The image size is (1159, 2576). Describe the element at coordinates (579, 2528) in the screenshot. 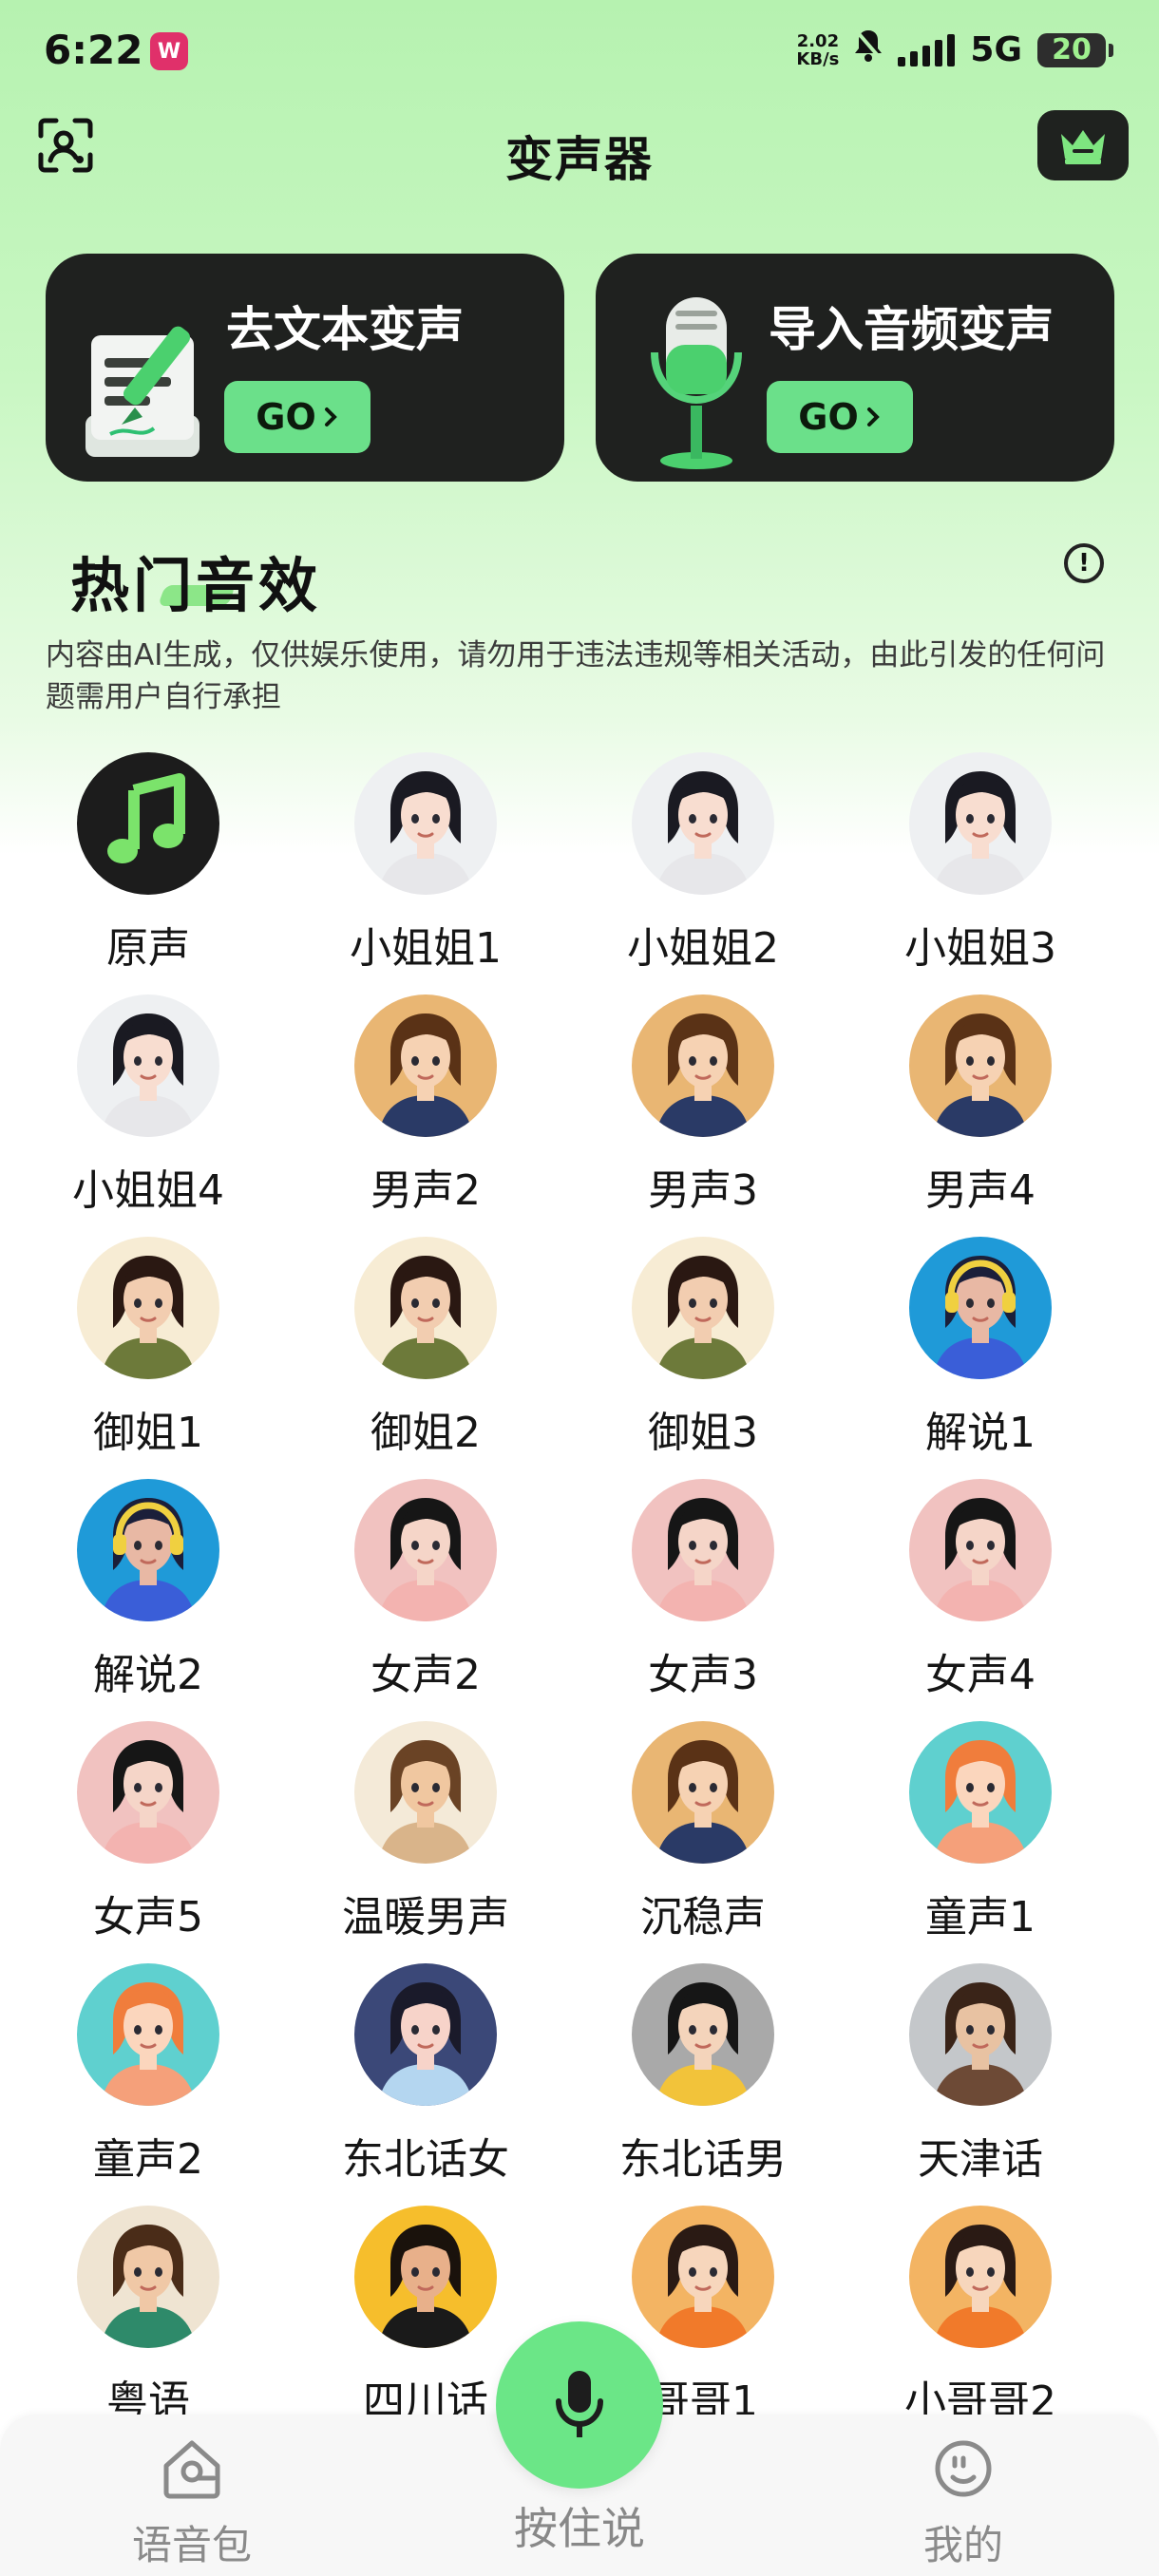

I see `hold-to-talk-label: 按住说` at that location.